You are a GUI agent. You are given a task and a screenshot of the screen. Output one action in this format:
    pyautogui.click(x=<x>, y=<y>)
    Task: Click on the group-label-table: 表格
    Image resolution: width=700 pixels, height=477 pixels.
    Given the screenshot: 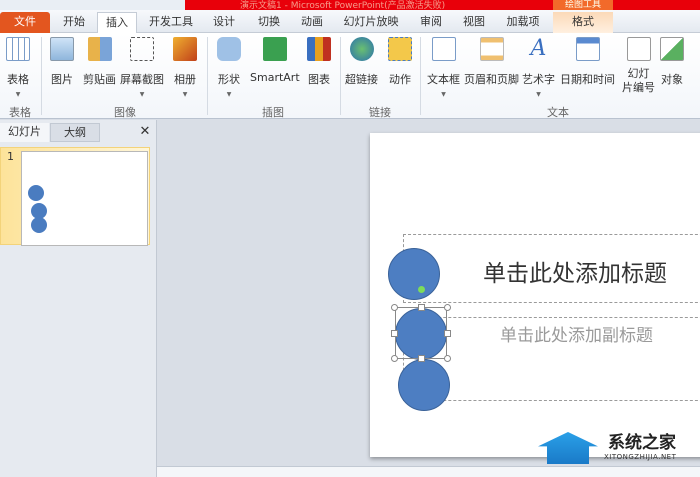 What is the action you would take?
    pyautogui.click(x=20, y=112)
    